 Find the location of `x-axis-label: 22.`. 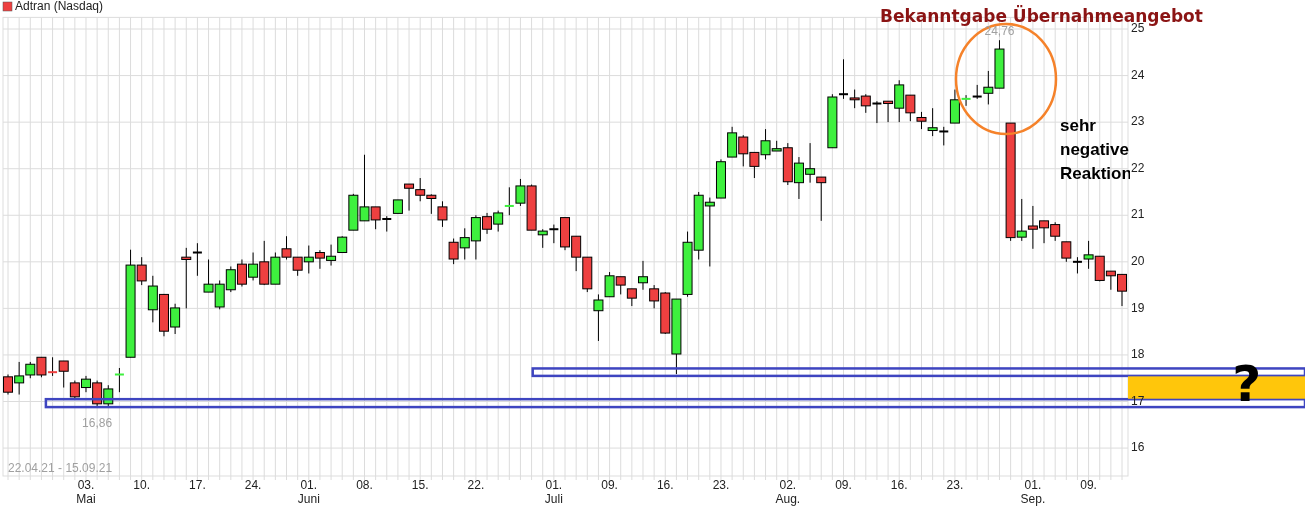

x-axis-label: 22. is located at coordinates (476, 485).